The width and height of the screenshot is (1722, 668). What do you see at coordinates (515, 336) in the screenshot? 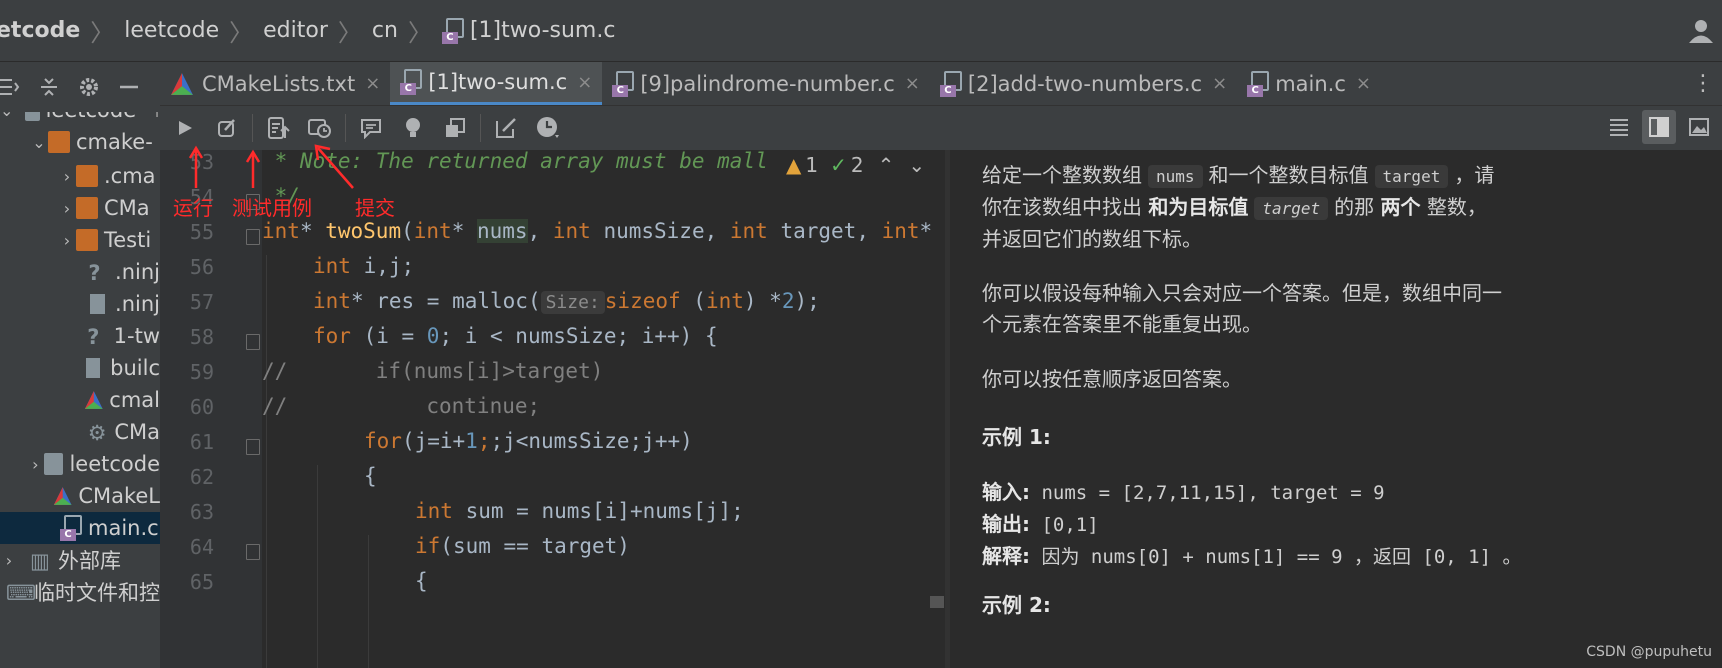
I see `code-line-58: for (i = 0; i < numsSize; i++) {` at bounding box center [515, 336].